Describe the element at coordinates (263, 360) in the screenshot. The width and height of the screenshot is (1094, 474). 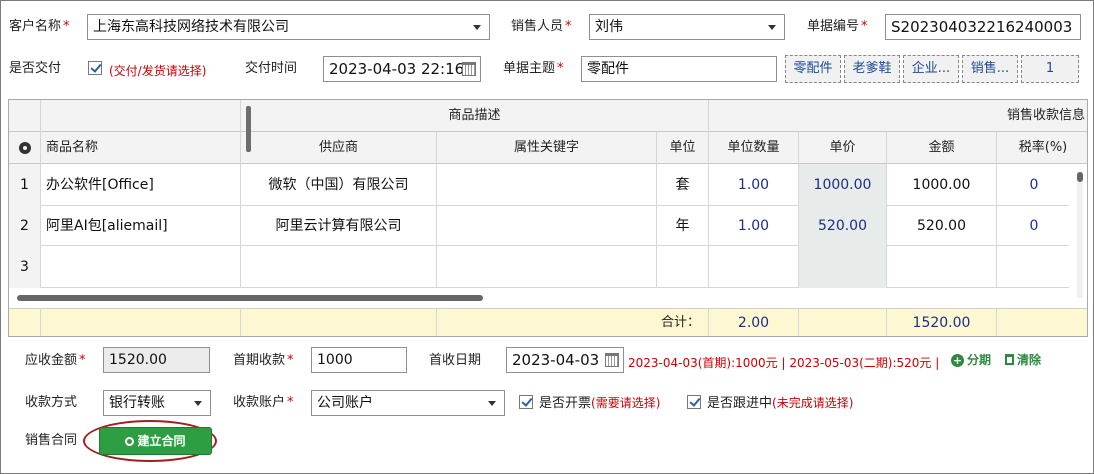
I see `first-payment-label: 首期收款 *` at that location.